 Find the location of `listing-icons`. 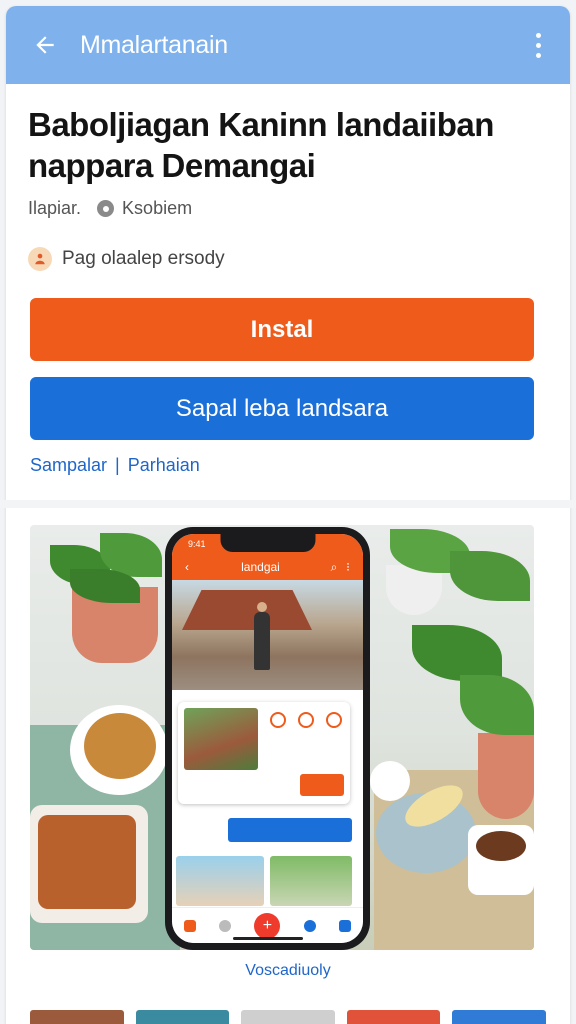

listing-icons is located at coordinates (306, 720).